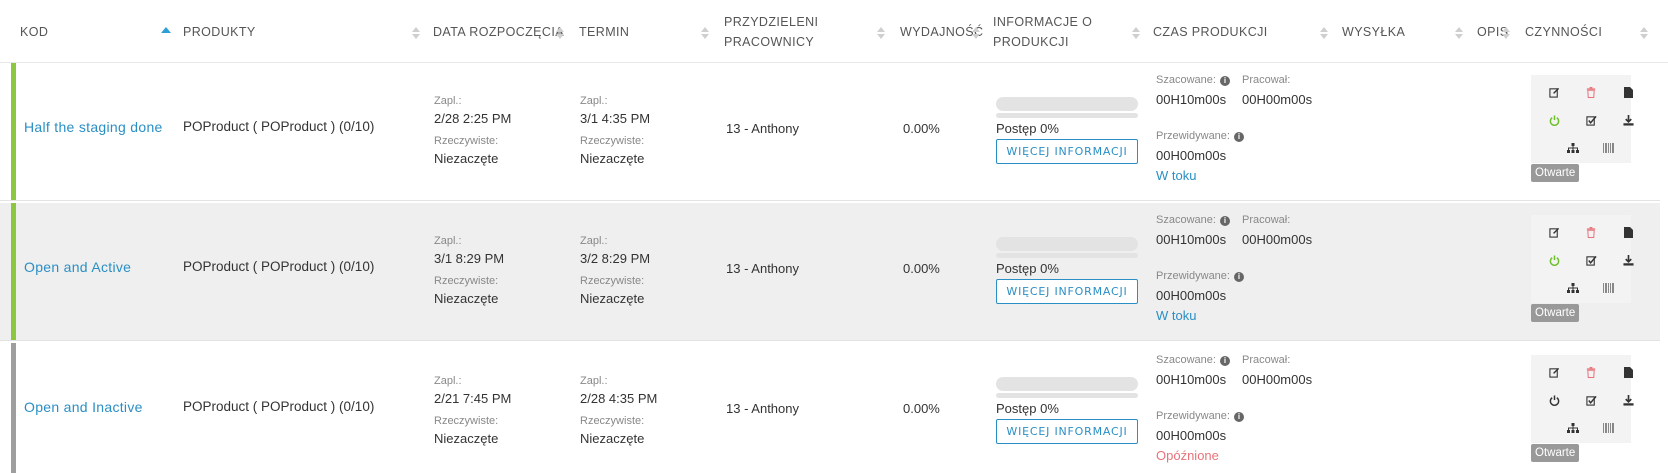 Image resolution: width=1668 pixels, height=473 pixels. Describe the element at coordinates (83, 407) in the screenshot. I see `row-code-link: Open and Inactive` at that location.